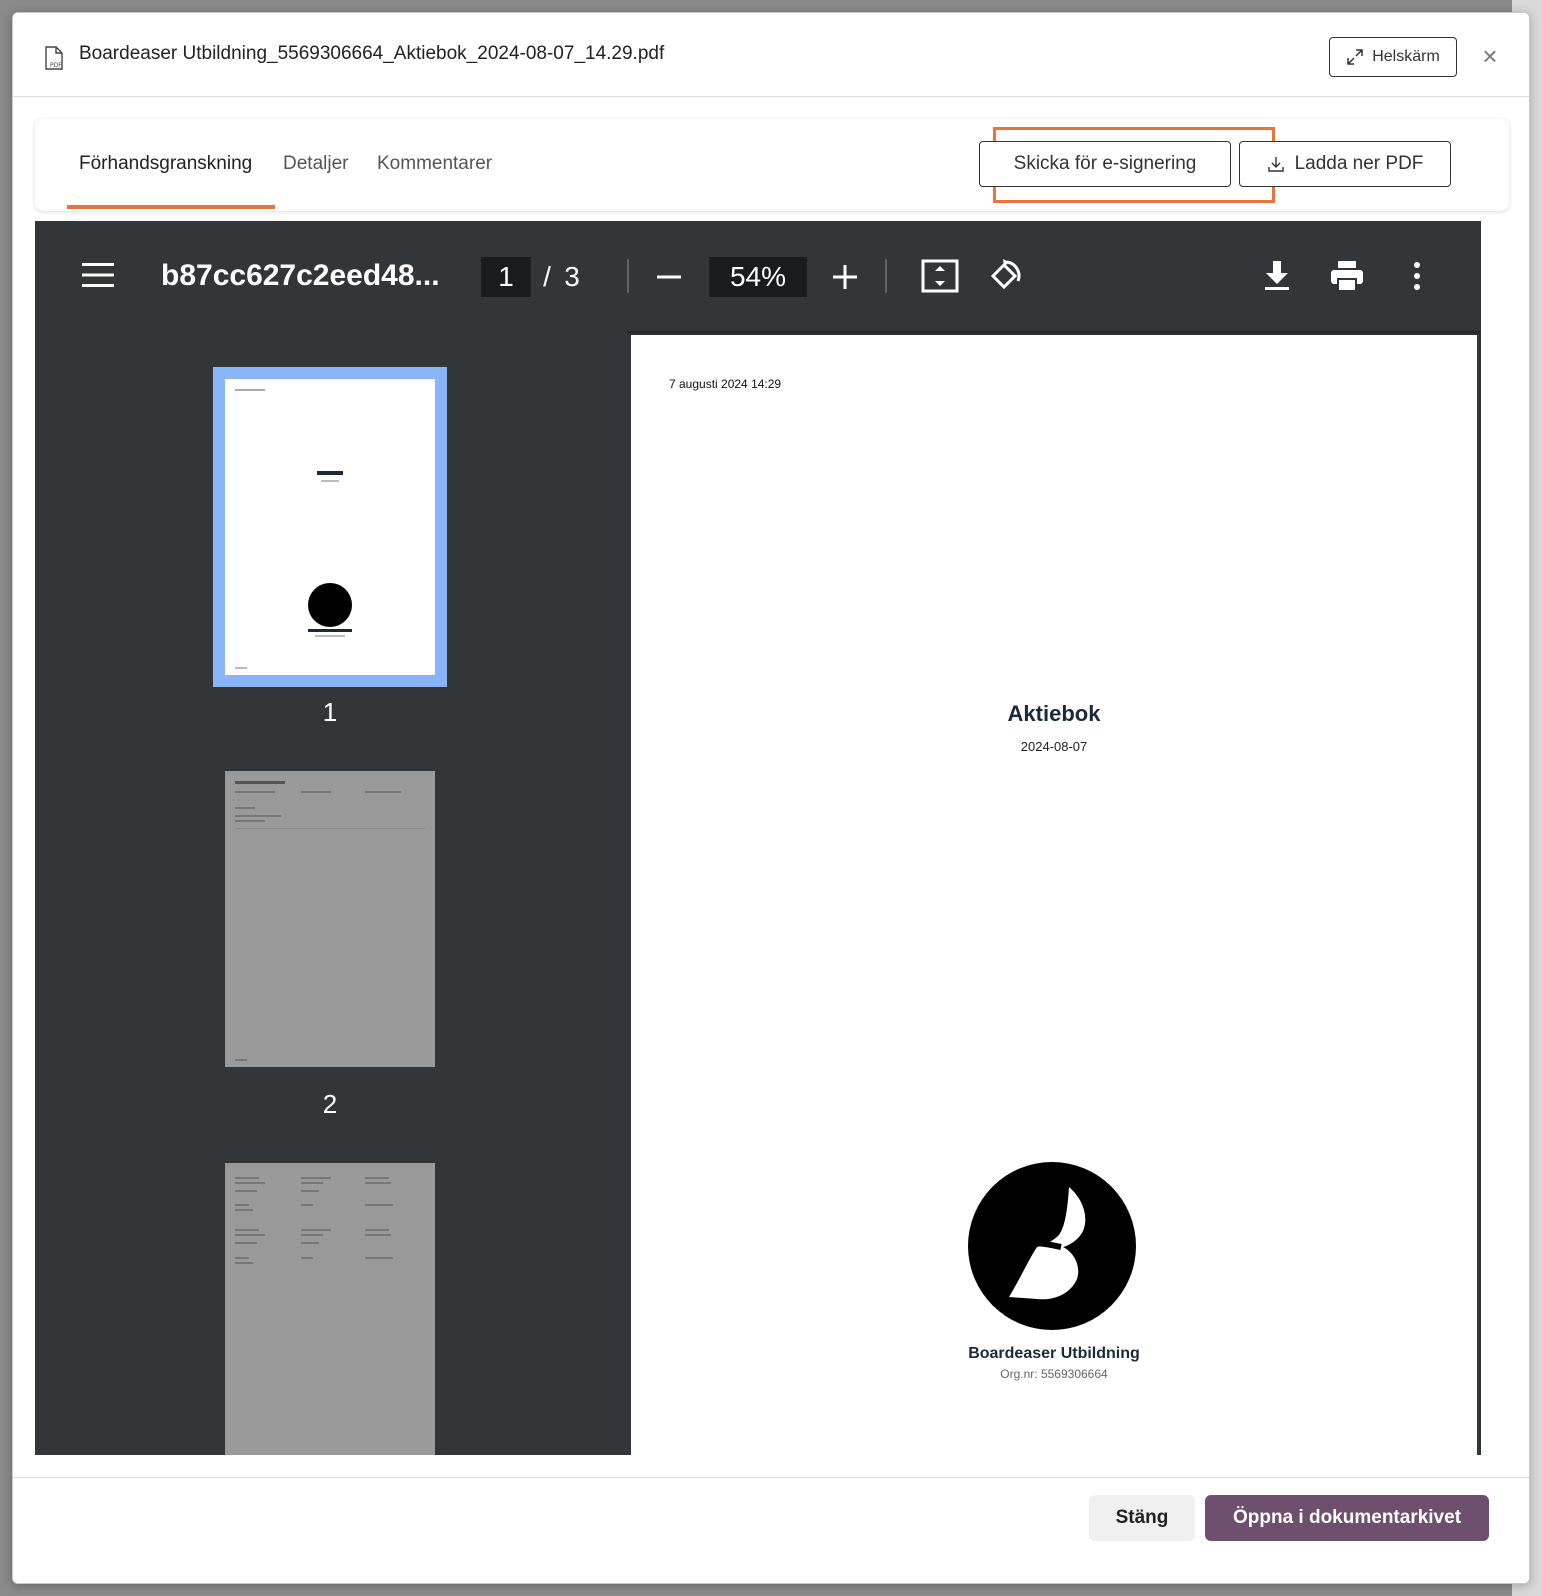 This screenshot has height=1596, width=1542. Describe the element at coordinates (1142, 1518) in the screenshot. I see `close-button: Stäng` at that location.